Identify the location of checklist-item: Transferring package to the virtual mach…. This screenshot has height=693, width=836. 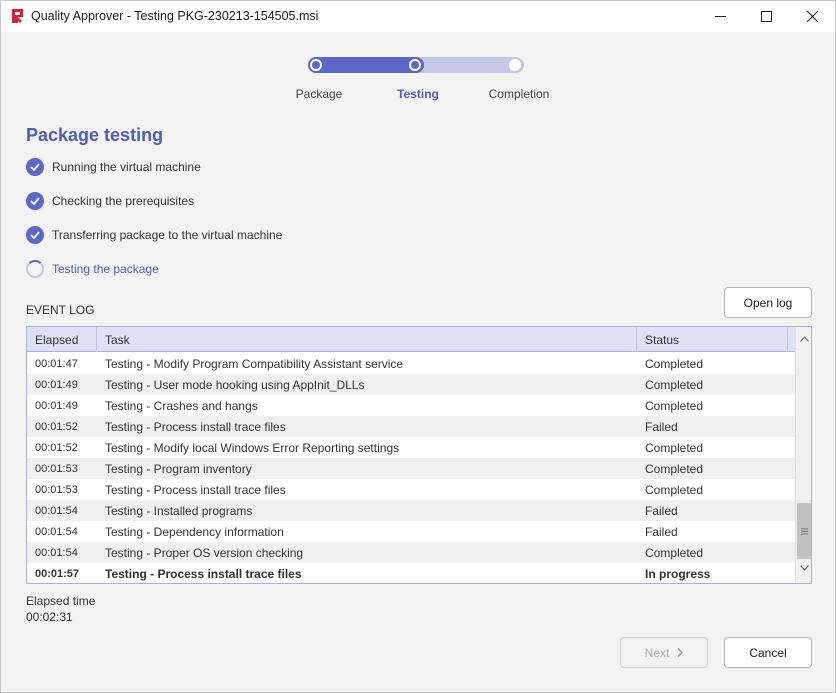
(154, 235).